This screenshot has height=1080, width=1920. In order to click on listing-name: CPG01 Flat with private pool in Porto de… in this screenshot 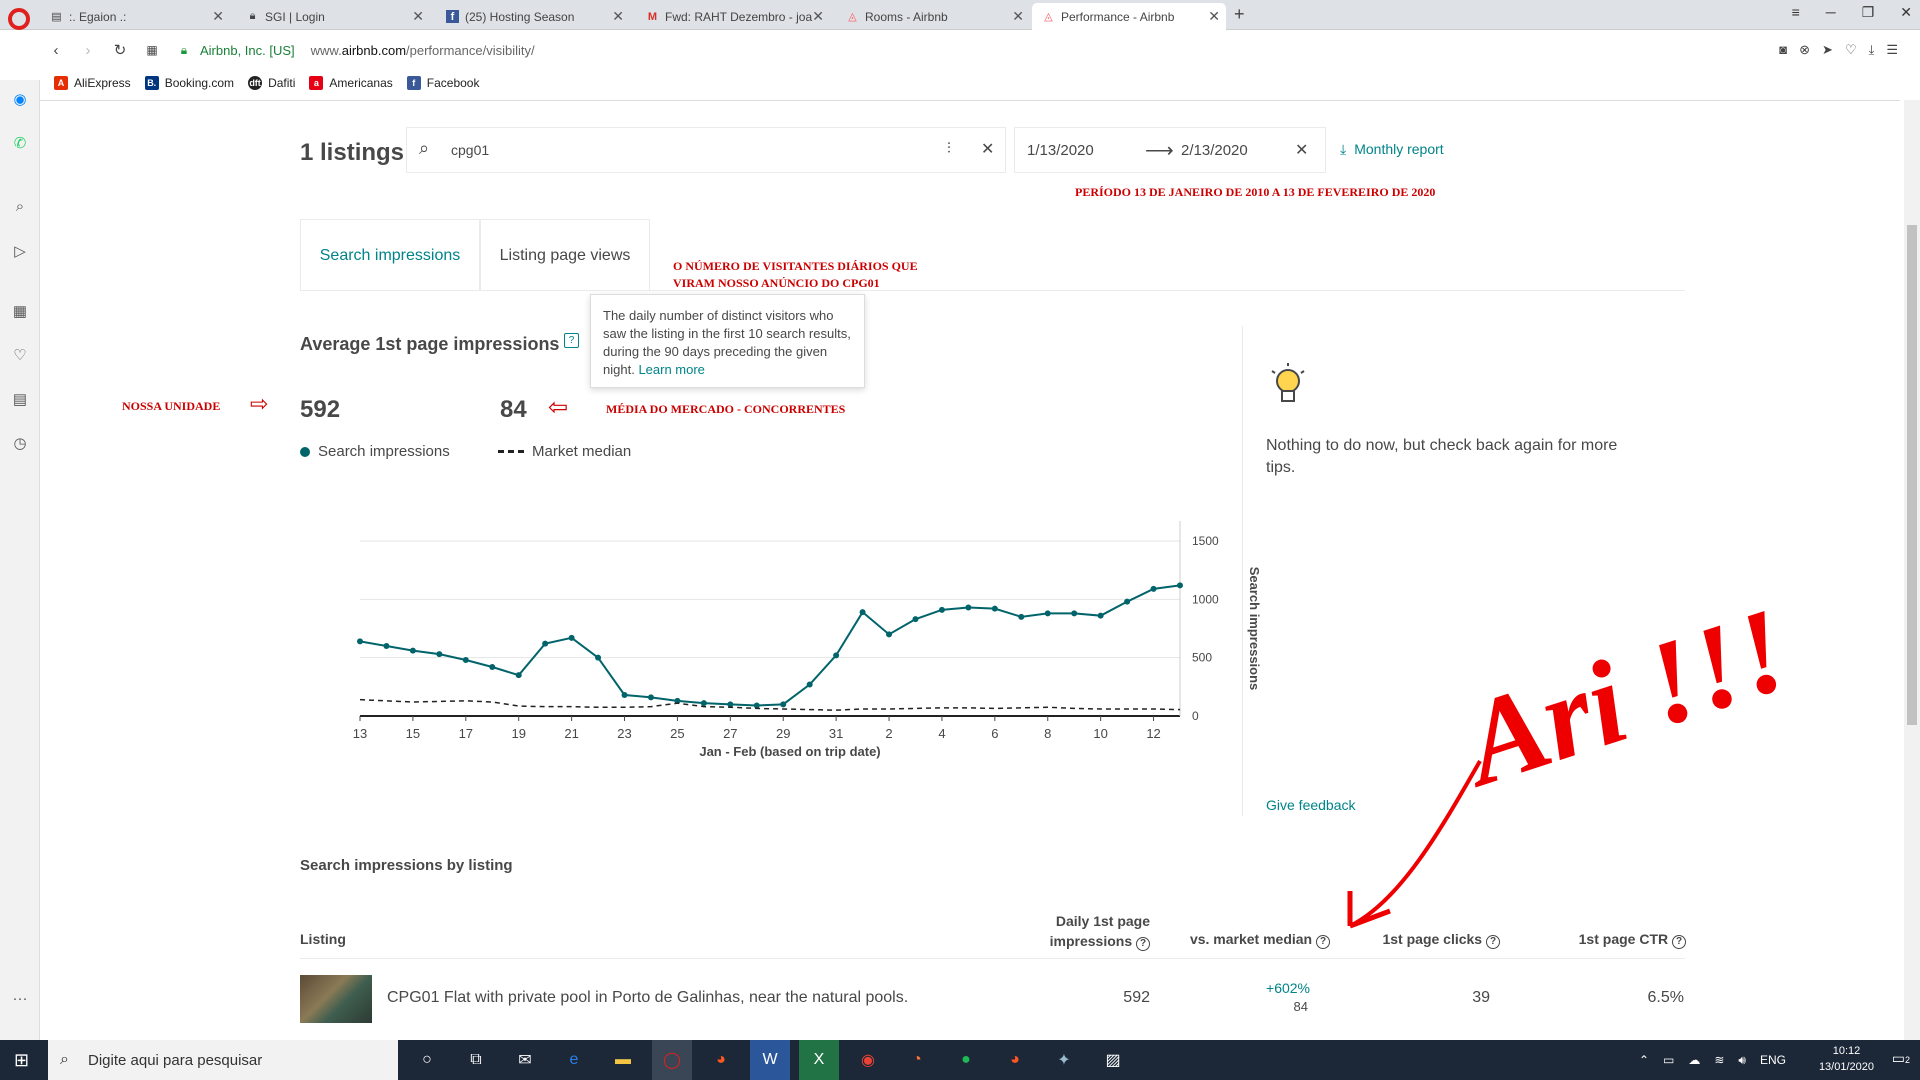, I will do `click(647, 998)`.